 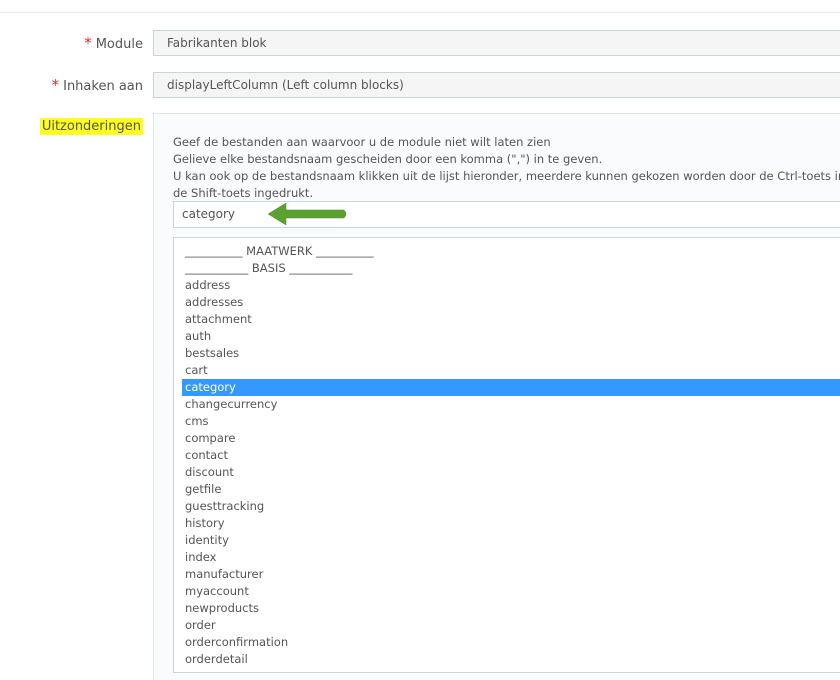 I want to click on hook-field: displayLeftColumn (Left column blocks), so click(x=496, y=85).